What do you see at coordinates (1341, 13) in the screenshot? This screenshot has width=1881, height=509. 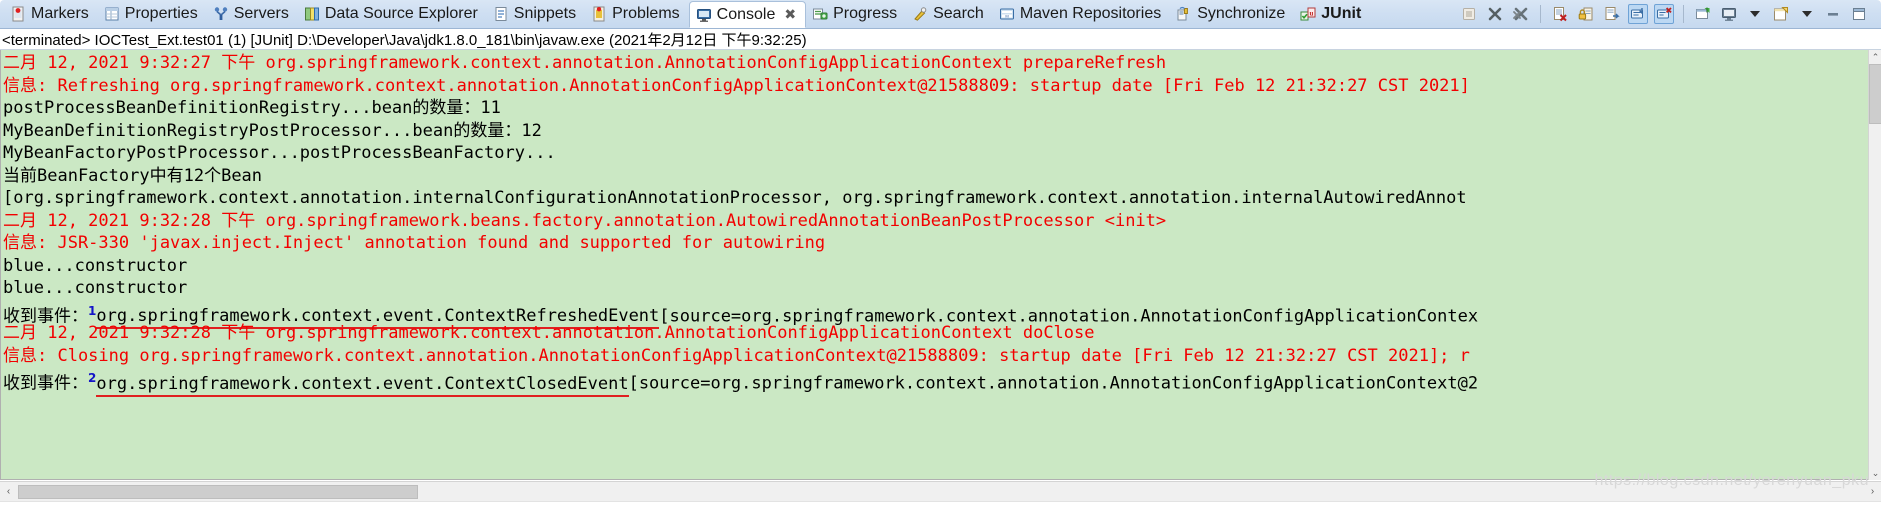 I see `tab-label: JUnit` at bounding box center [1341, 13].